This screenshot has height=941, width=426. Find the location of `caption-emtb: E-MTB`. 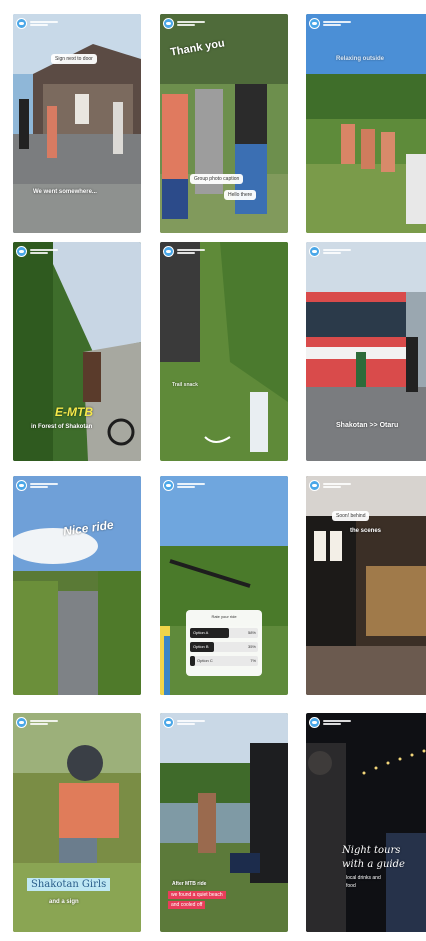

caption-emtb: E-MTB is located at coordinates (74, 412).